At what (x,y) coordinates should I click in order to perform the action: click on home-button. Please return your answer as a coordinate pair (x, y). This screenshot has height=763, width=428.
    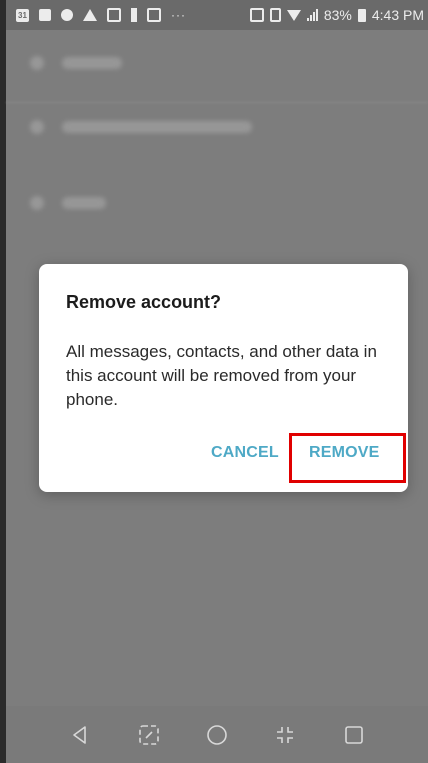
    Looking at the image, I should click on (217, 735).